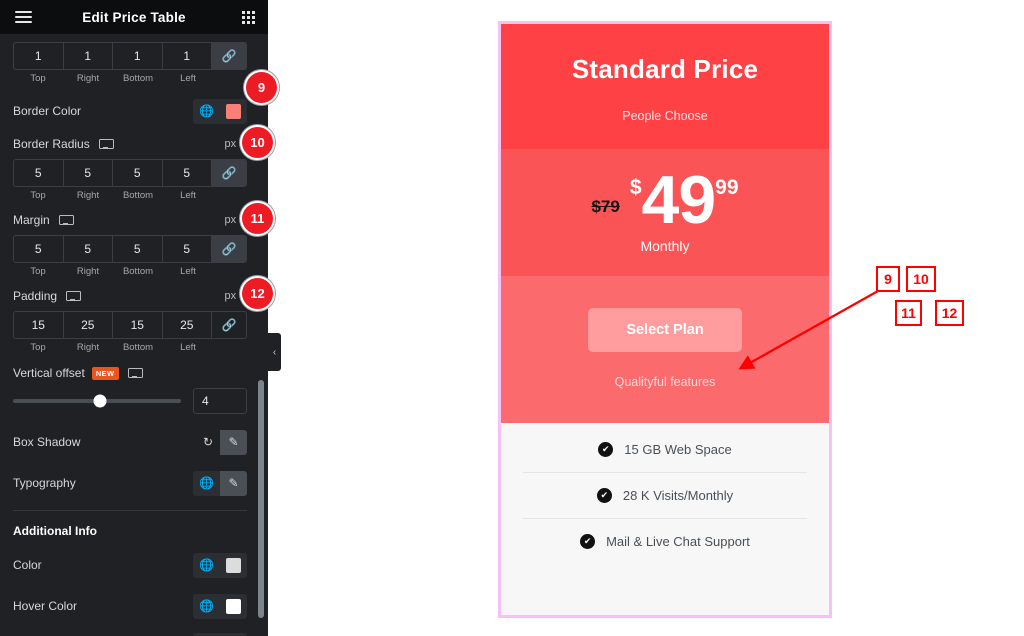 The height and width of the screenshot is (636, 1024). What do you see at coordinates (665, 86) in the screenshot?
I see `card-header: Standard Price People Choose` at bounding box center [665, 86].